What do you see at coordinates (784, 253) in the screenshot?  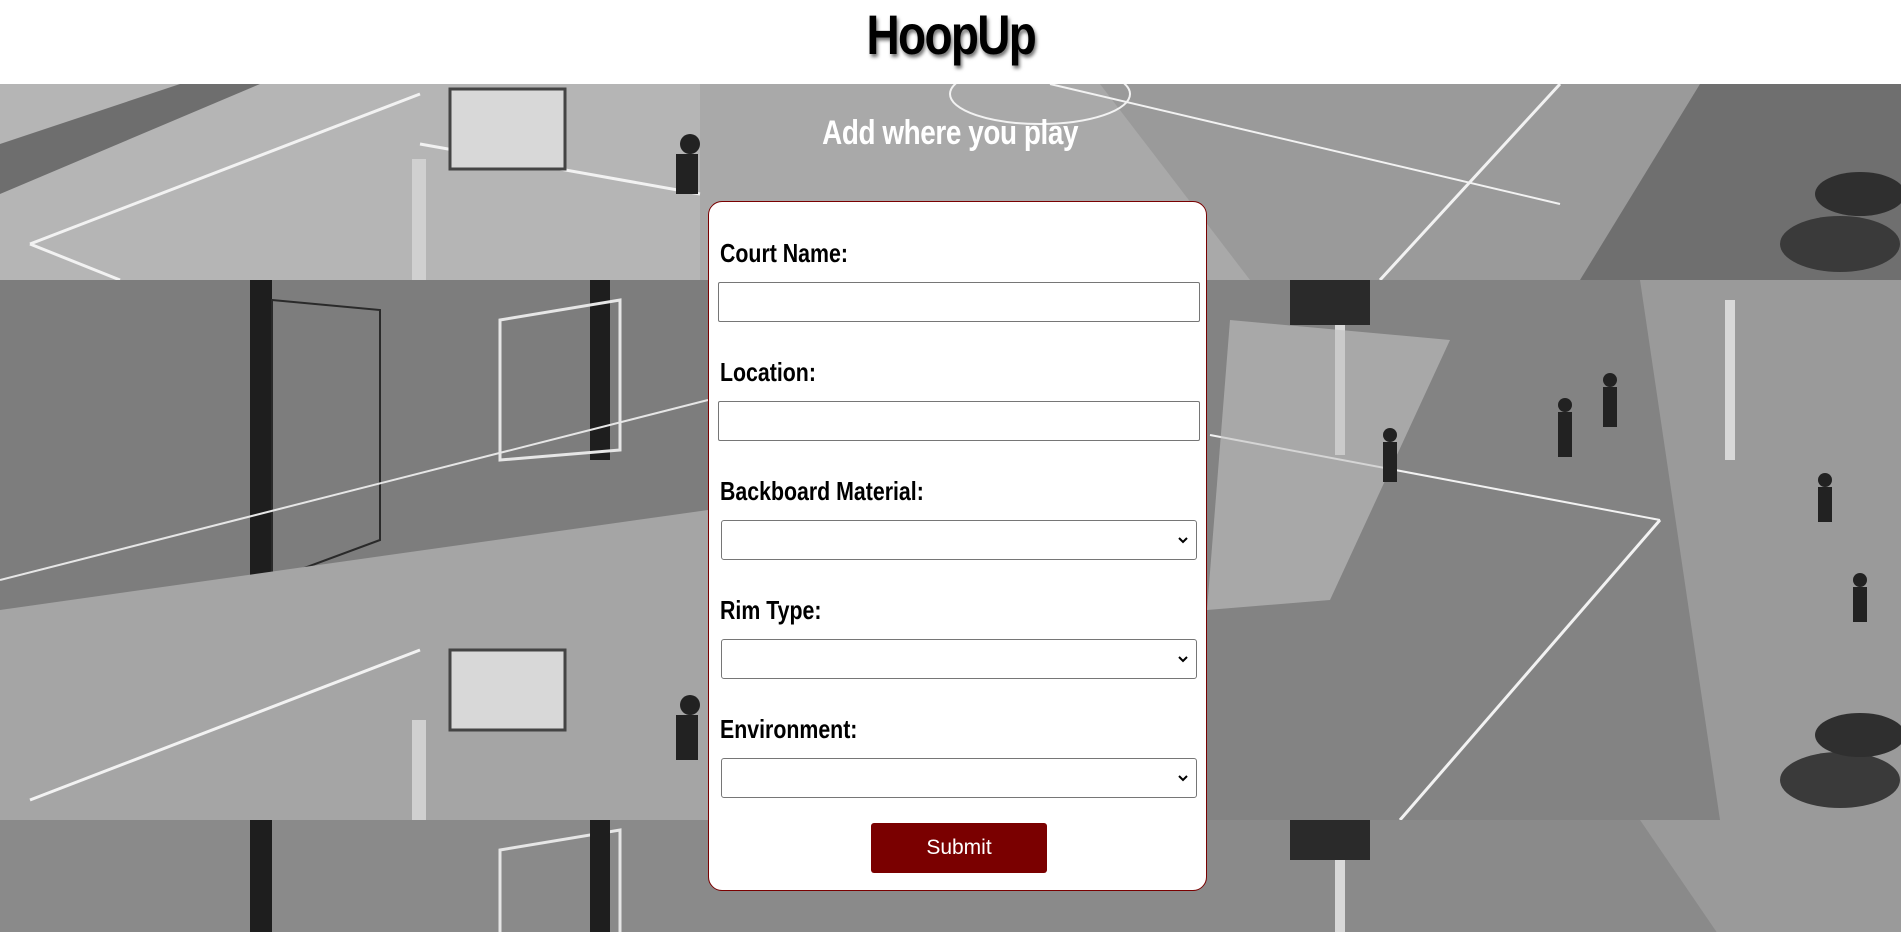 I see `court-name-label: Court Name:` at bounding box center [784, 253].